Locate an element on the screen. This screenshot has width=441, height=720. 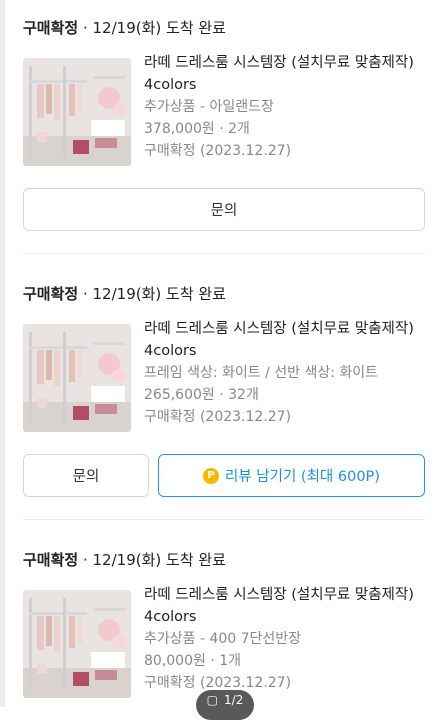
product-option: 추가상품 - 400 7단선반장 is located at coordinates (223, 639).